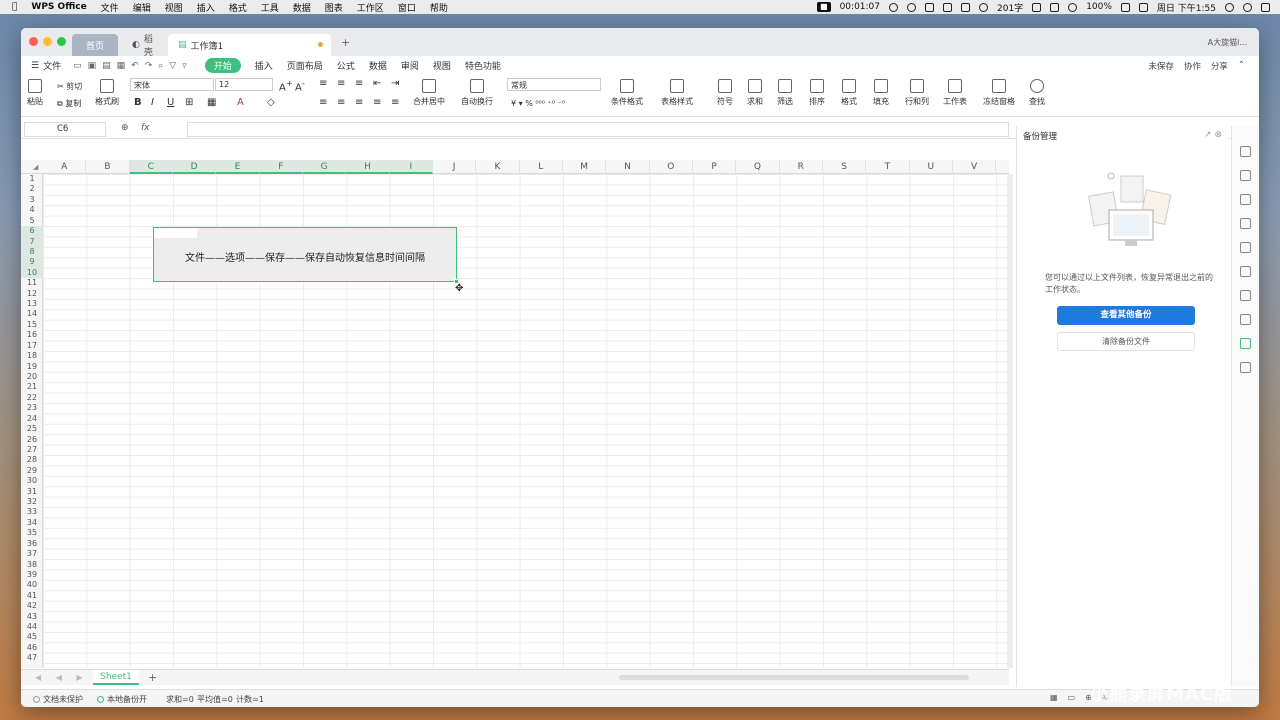 This screenshot has height=720, width=1280. I want to click on battery-icon, so click(1125, 7).